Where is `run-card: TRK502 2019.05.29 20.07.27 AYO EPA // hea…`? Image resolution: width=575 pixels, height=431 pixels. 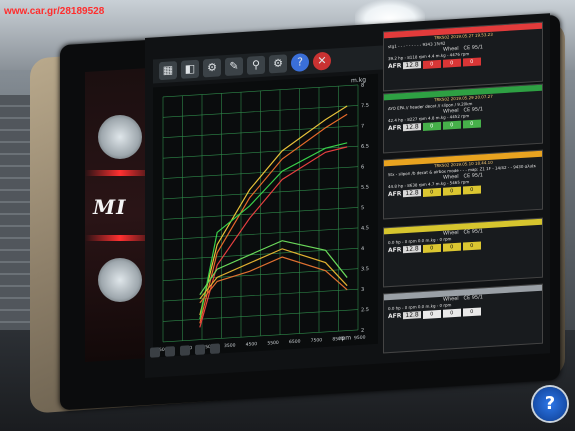
run-card: TRK502 2019.05.29 20.07.27 AYO EPA // hea… is located at coordinates (463, 118).